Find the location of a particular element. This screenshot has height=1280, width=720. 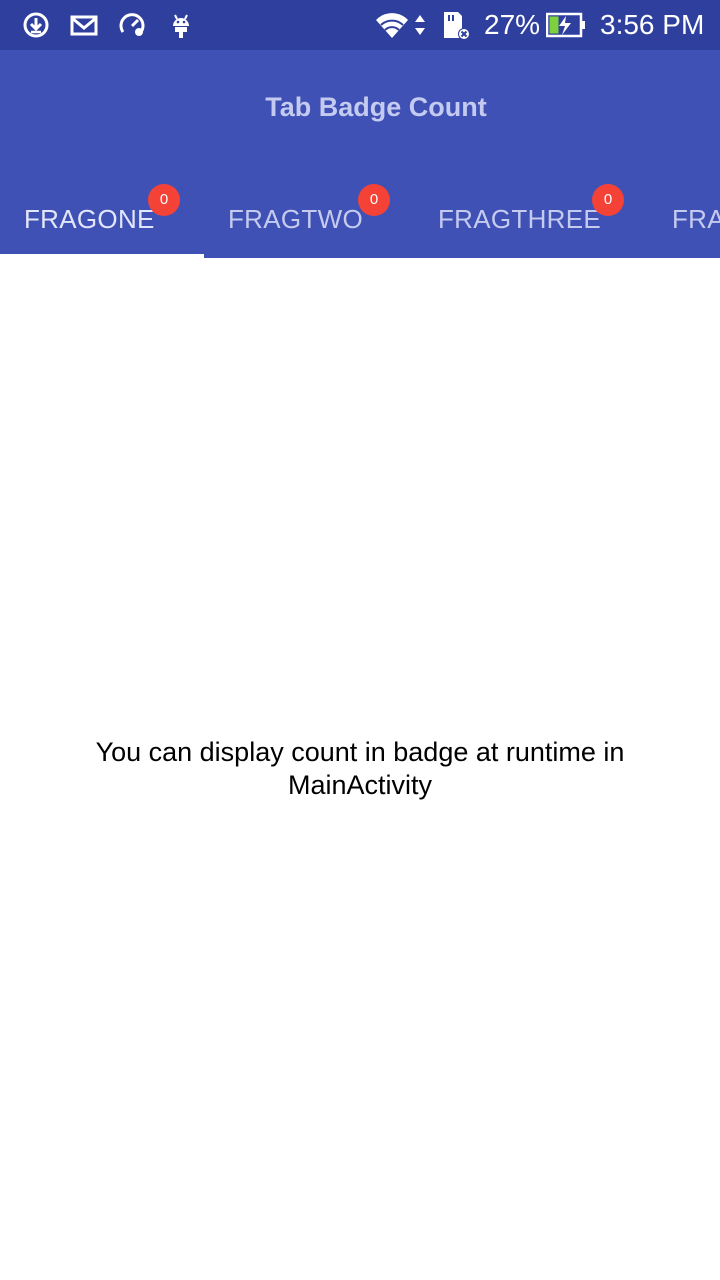

tab-fragone: FRAGONE 0 is located at coordinates (102, 219).